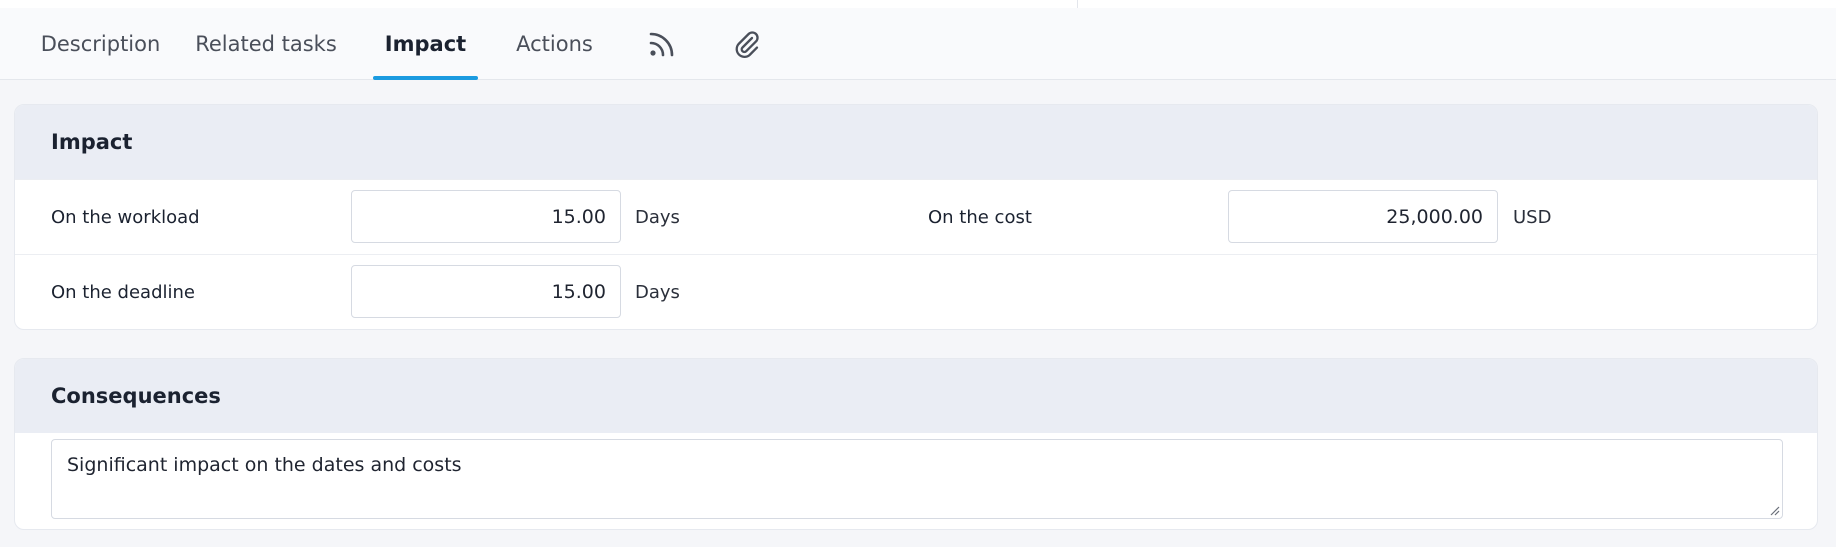 The width and height of the screenshot is (1836, 547). Describe the element at coordinates (1532, 217) in the screenshot. I see `cost-unit: USD` at that location.